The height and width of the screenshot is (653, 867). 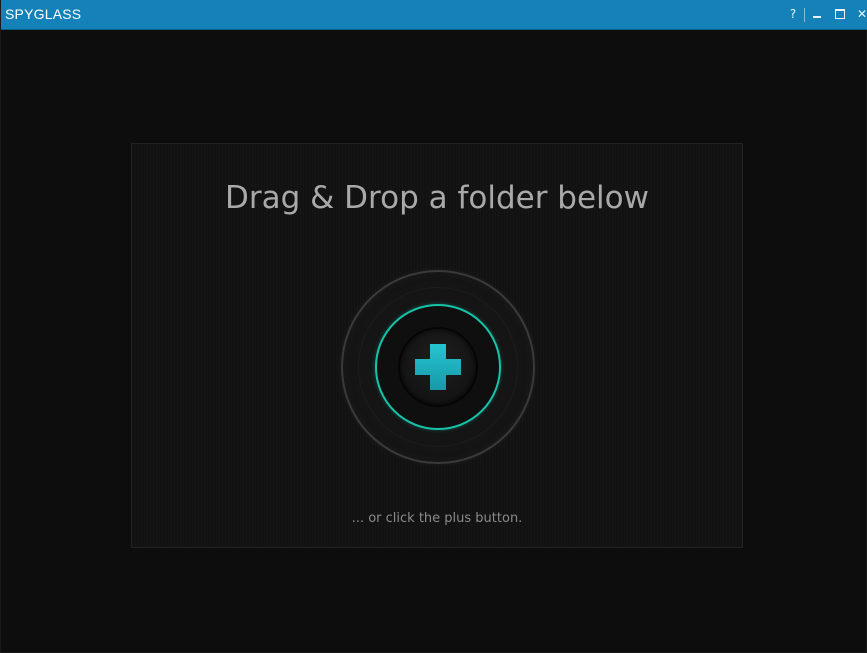 I want to click on maximize-icon, so click(x=840, y=14).